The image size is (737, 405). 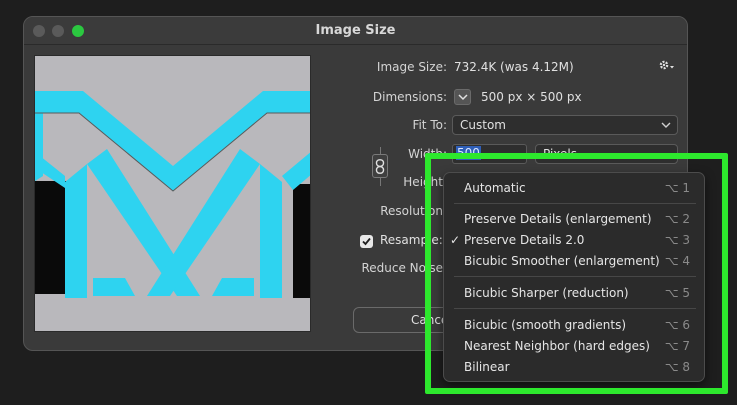 I want to click on image-size-label: Image Size:, so click(x=411, y=67).